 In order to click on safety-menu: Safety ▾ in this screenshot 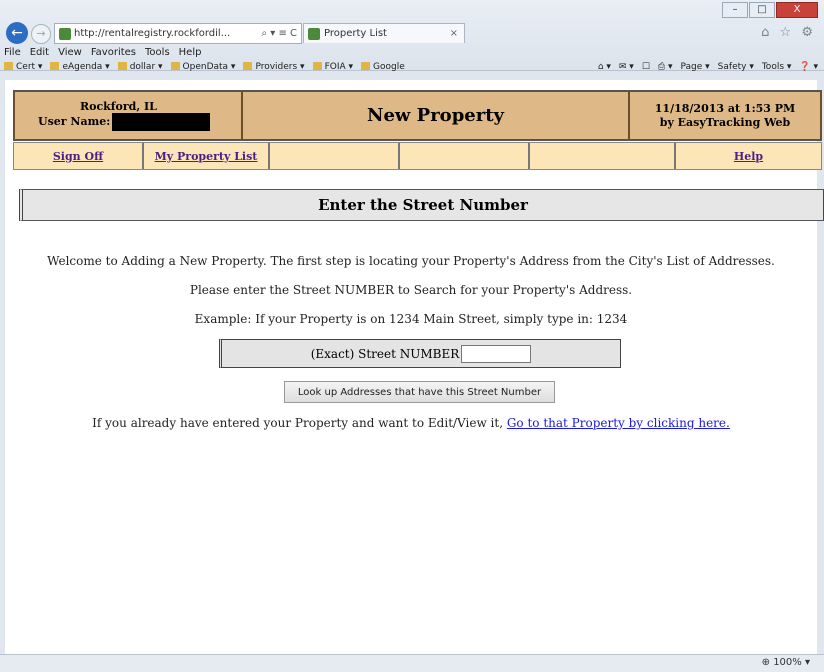, I will do `click(736, 67)`.